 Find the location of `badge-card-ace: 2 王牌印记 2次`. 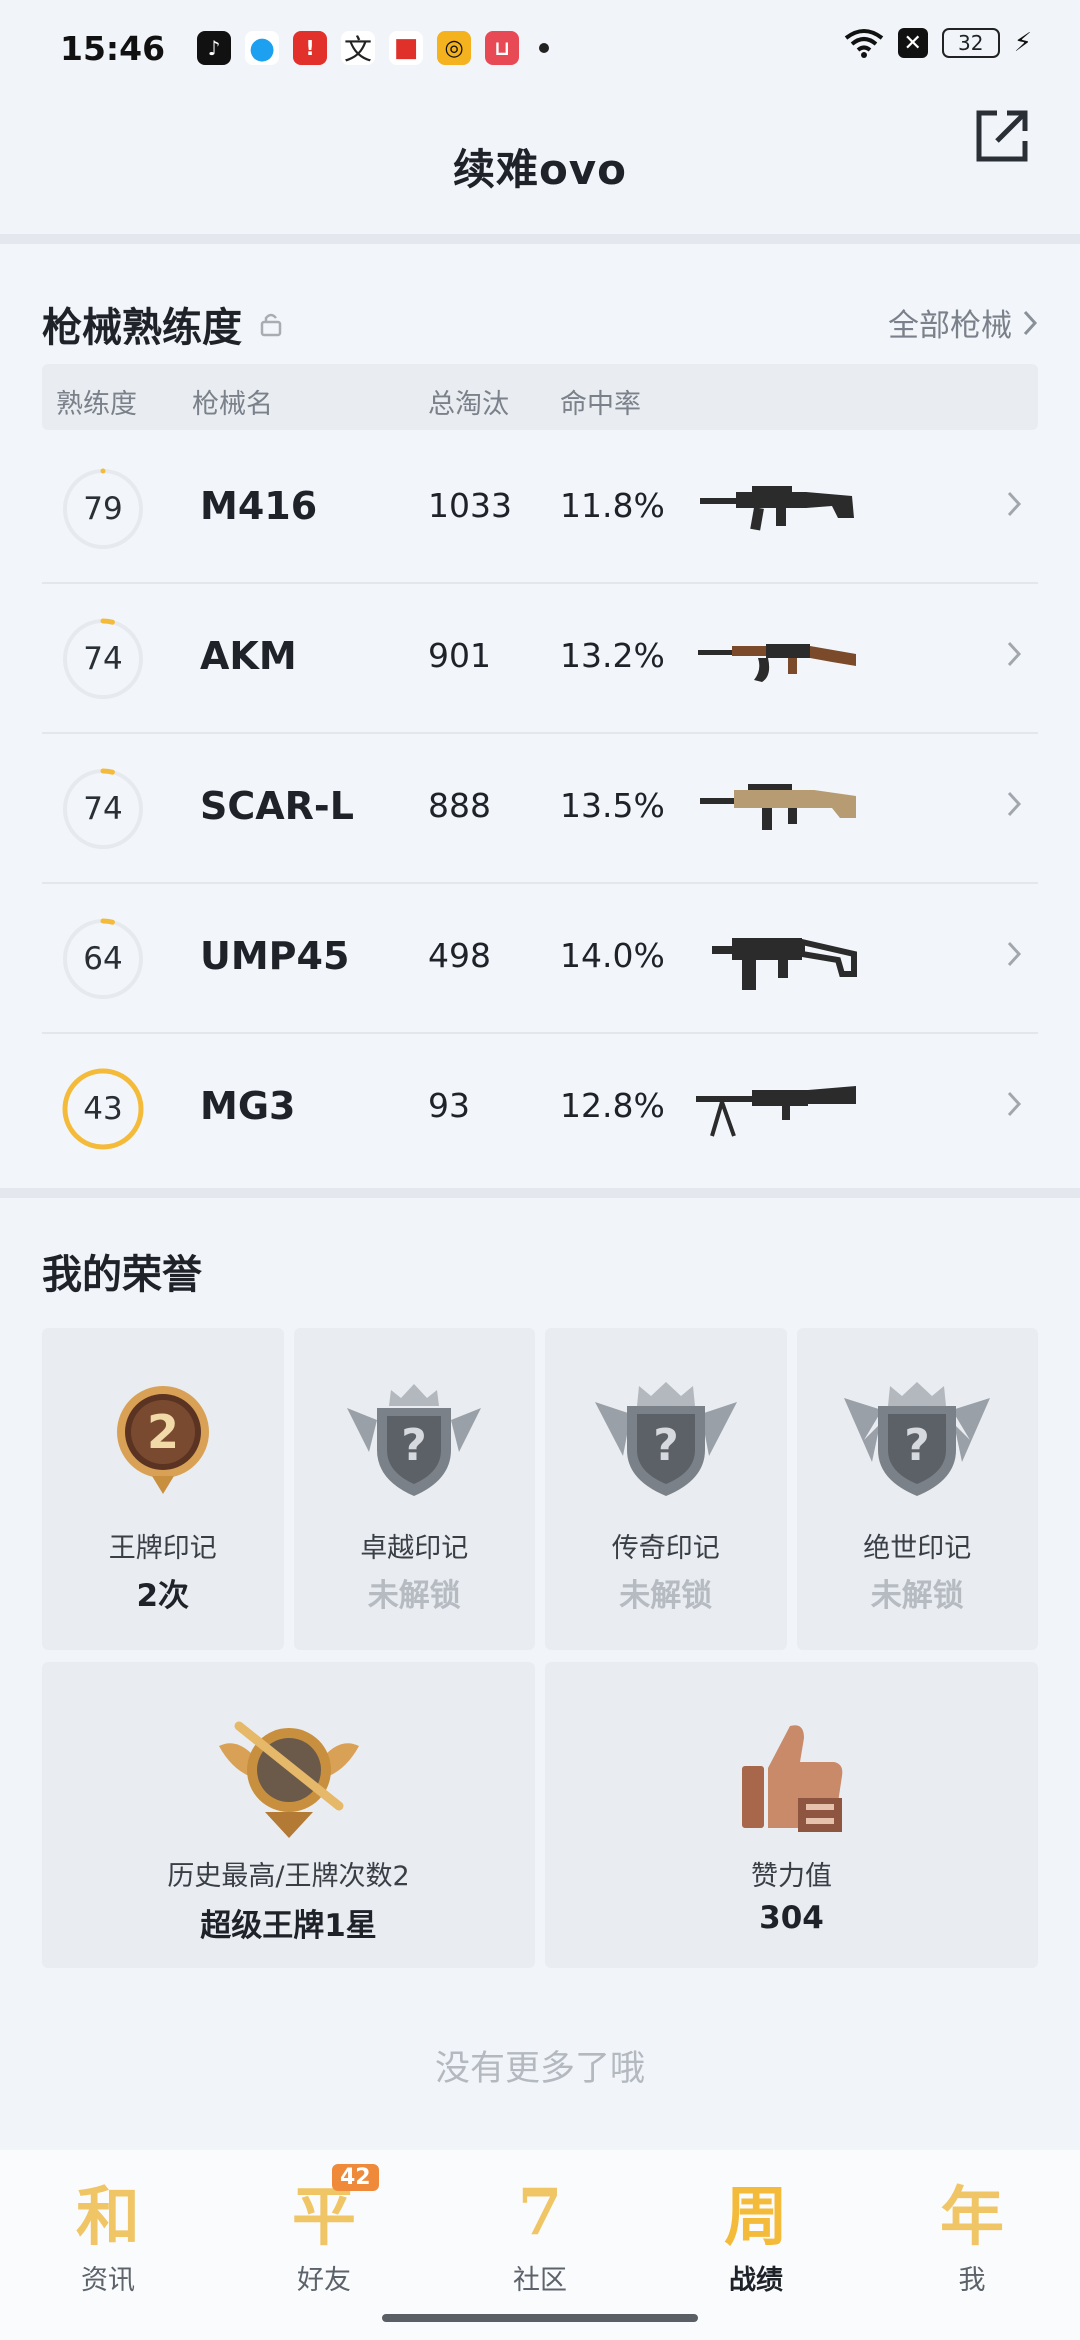

badge-card-ace: 2 王牌印记 2次 is located at coordinates (163, 1489).